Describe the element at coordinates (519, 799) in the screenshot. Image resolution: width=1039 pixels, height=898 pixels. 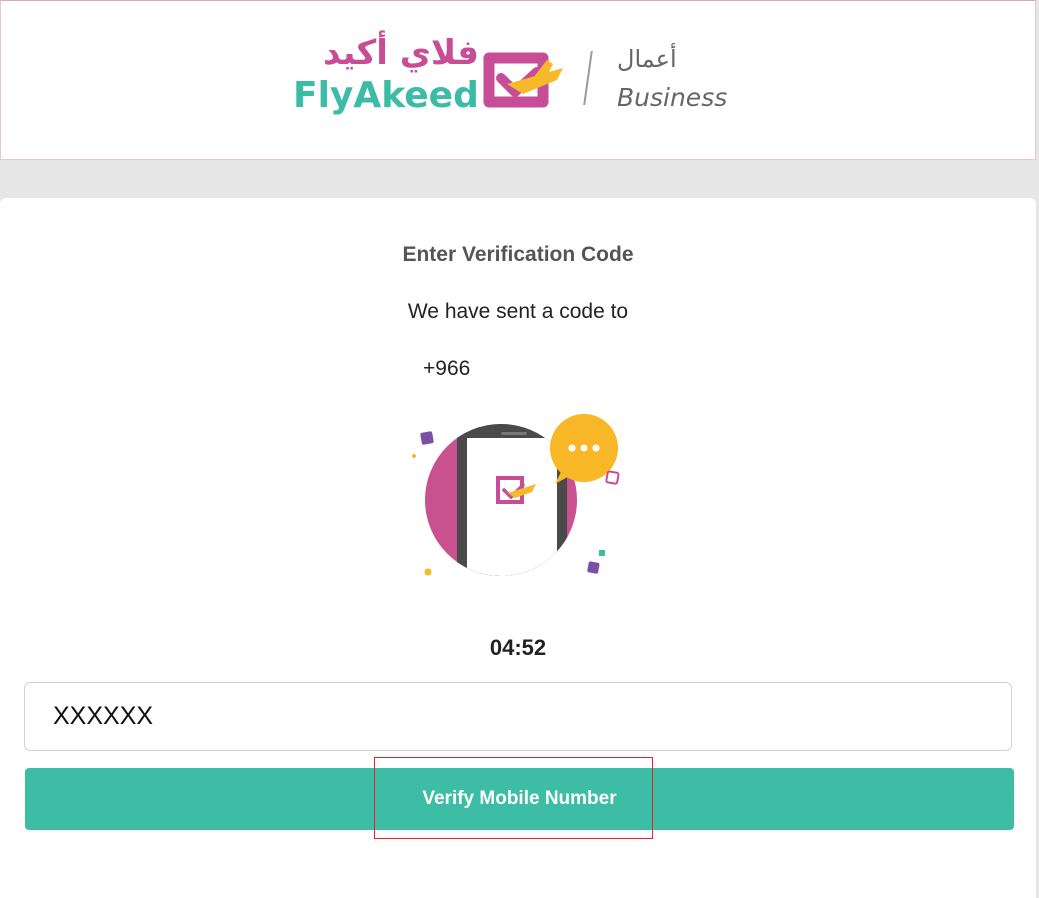
I see `verify-mobile-number-button: Verify Mobile Number` at that location.